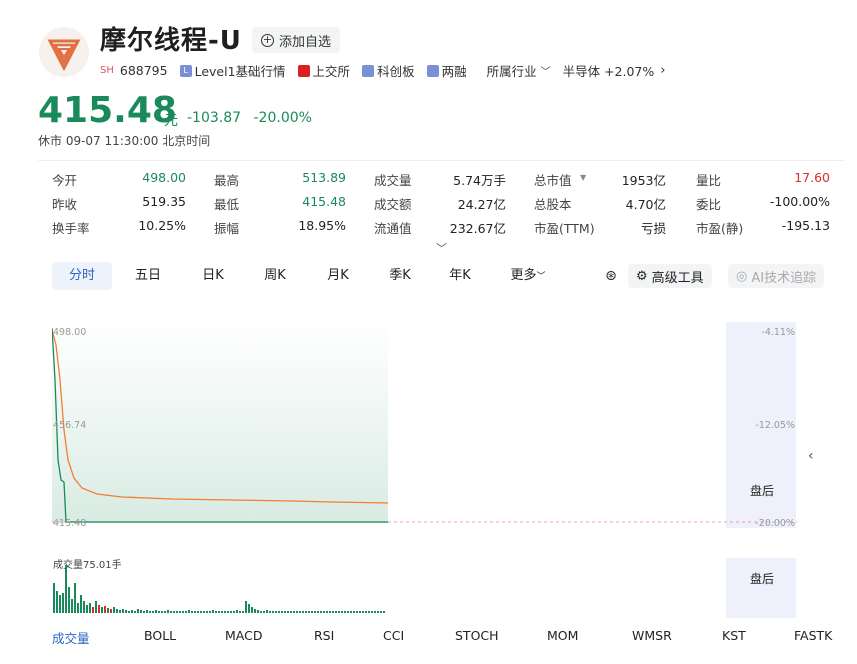  What do you see at coordinates (65, 204) in the screenshot?
I see `quote-label: 昨收` at bounding box center [65, 204].